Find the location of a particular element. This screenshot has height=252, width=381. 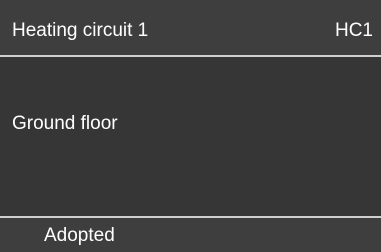

status-message: Adopted is located at coordinates (79, 235).